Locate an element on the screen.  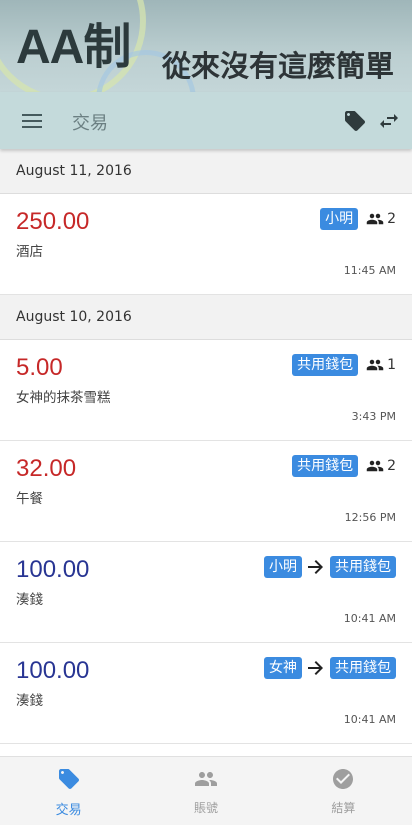
menu-icon is located at coordinates (32, 121).